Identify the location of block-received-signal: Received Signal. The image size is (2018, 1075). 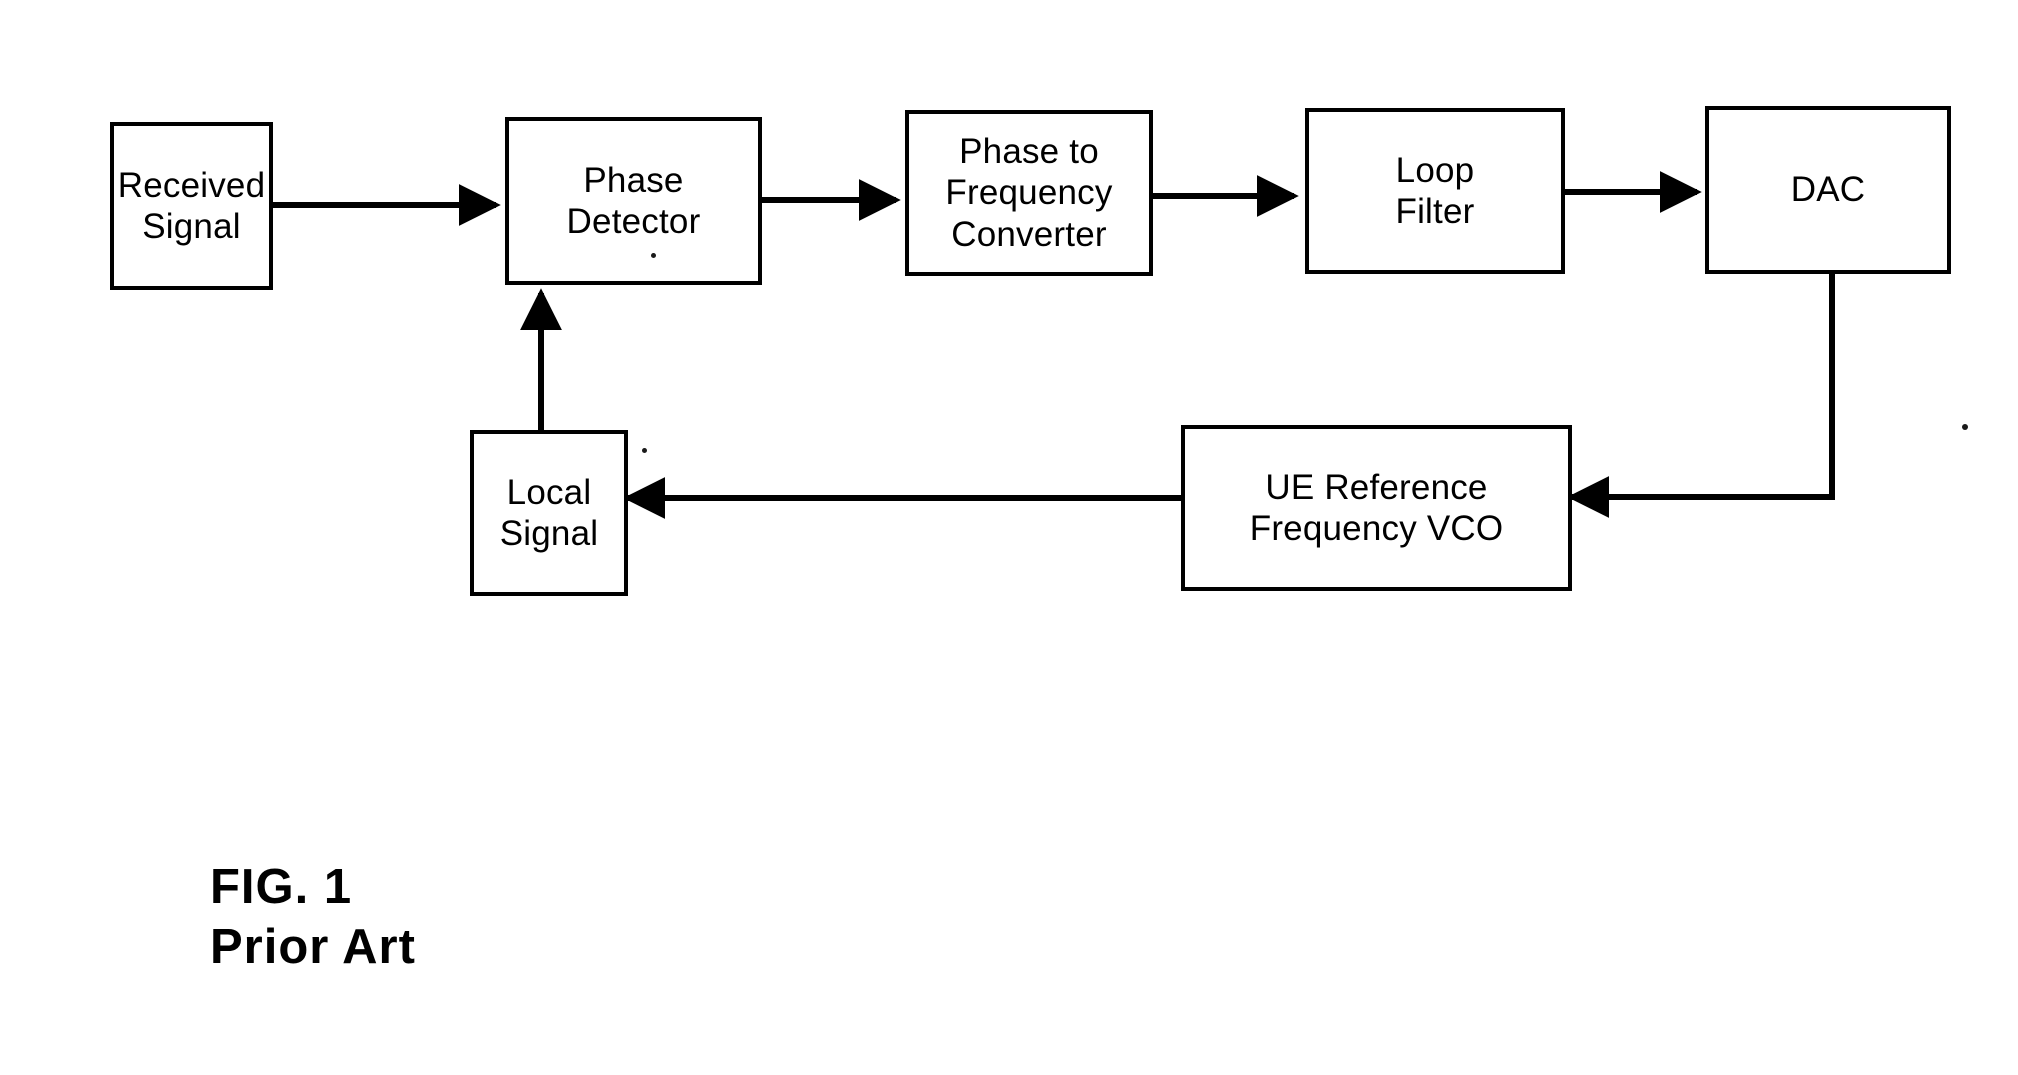
(191, 206).